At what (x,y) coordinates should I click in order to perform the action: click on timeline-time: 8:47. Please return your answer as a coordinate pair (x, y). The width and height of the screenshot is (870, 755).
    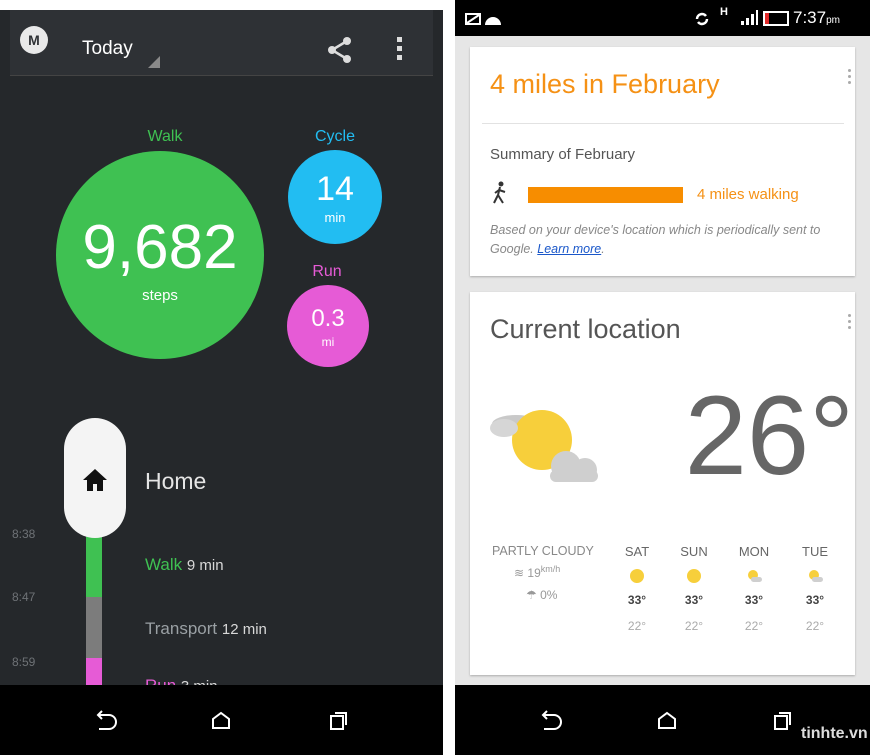
    Looking at the image, I should click on (24, 597).